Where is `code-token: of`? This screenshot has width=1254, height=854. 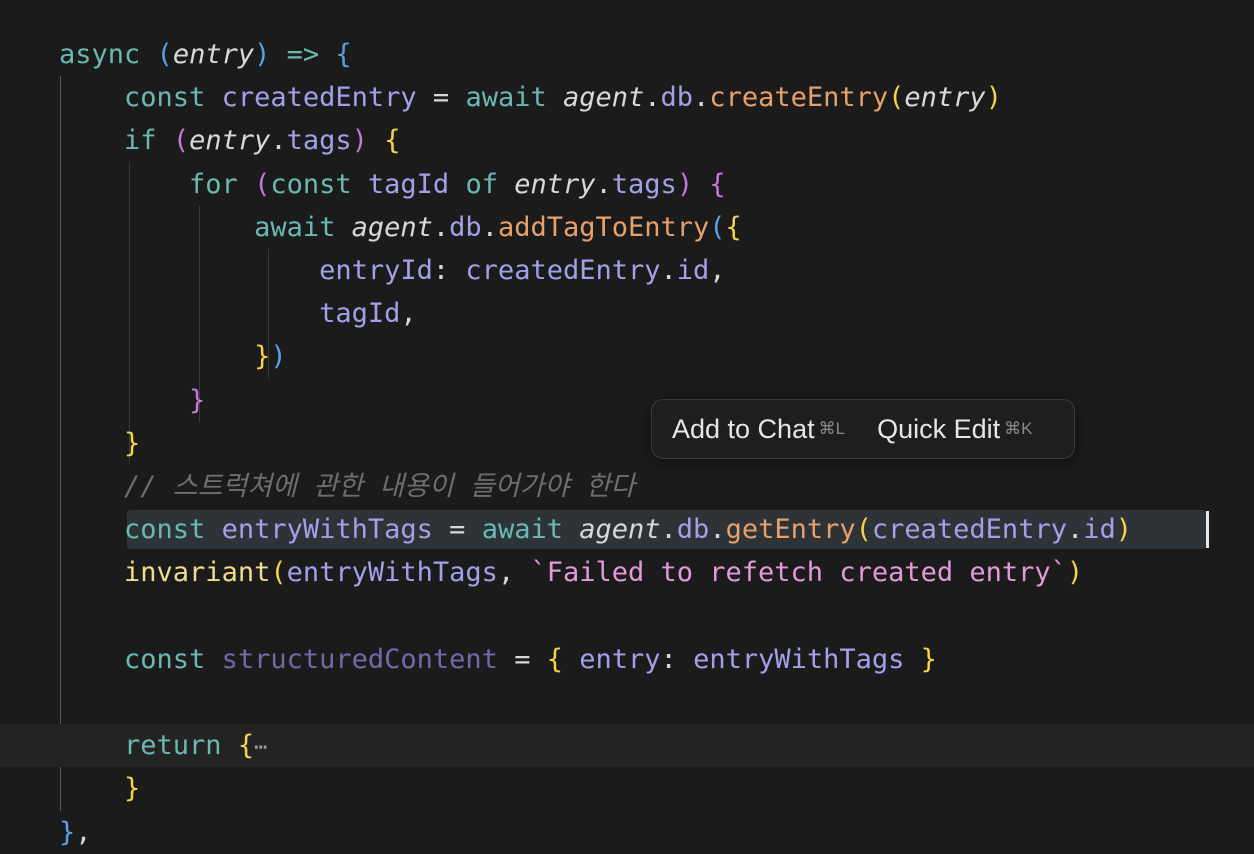 code-token: of is located at coordinates (481, 184).